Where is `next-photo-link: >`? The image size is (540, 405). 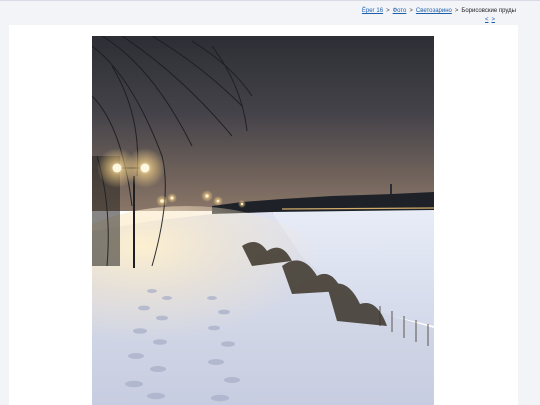 next-photo-link: > is located at coordinates (493, 20).